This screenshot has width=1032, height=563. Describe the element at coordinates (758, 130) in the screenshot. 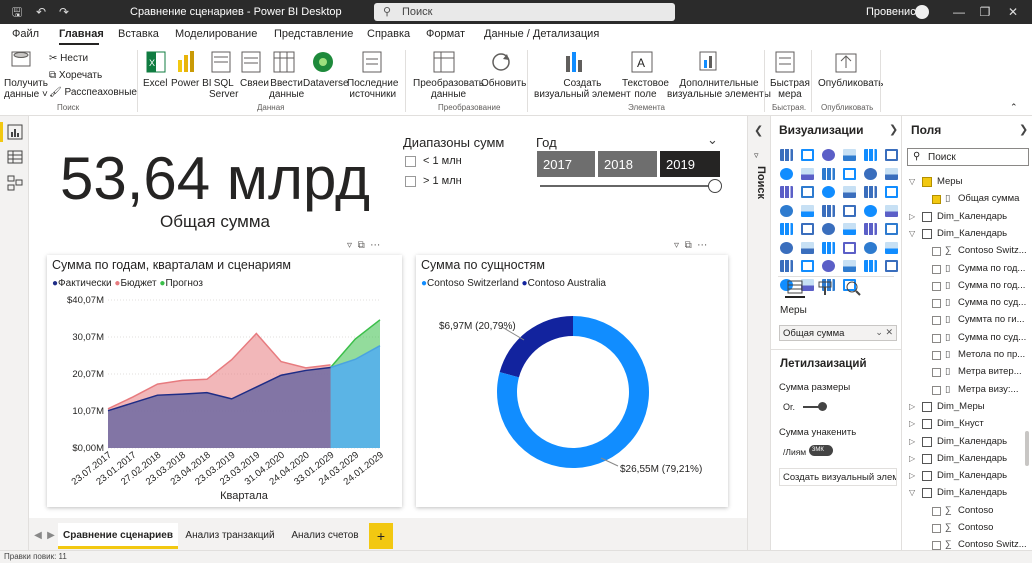

I see `chevron-left-icon: ❮` at that location.